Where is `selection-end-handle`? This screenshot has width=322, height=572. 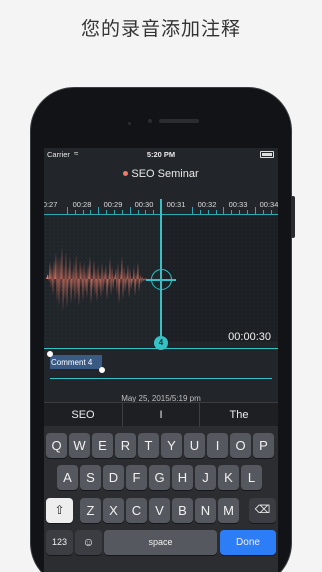
selection-end-handle is located at coordinates (102, 370).